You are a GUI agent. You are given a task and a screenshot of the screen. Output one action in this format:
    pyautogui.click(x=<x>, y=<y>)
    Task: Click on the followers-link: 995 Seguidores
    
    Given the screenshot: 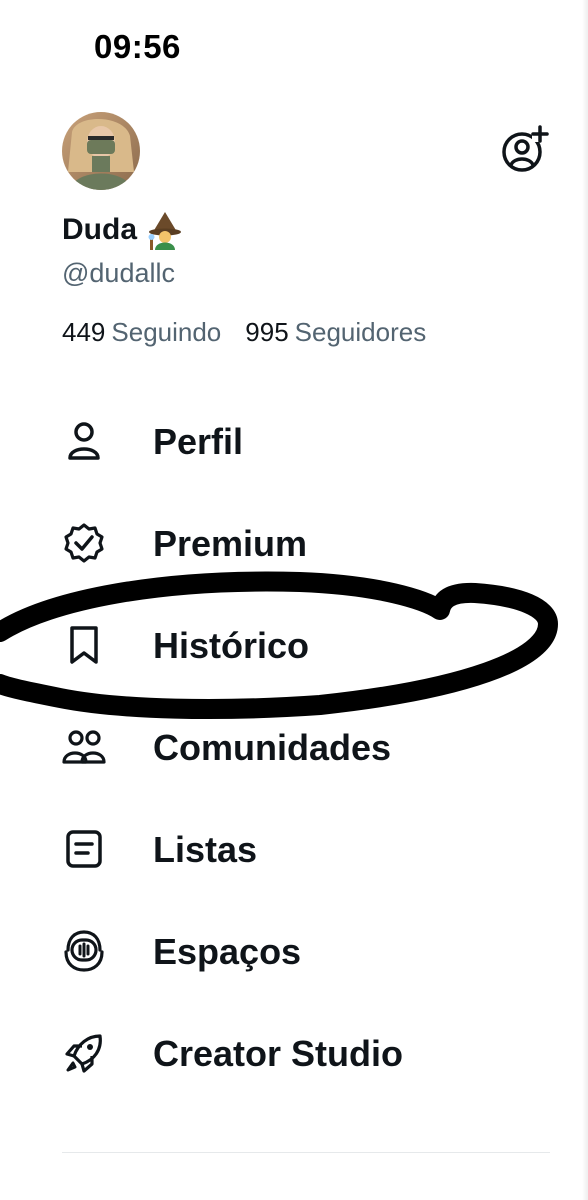 What is the action you would take?
    pyautogui.click(x=335, y=332)
    